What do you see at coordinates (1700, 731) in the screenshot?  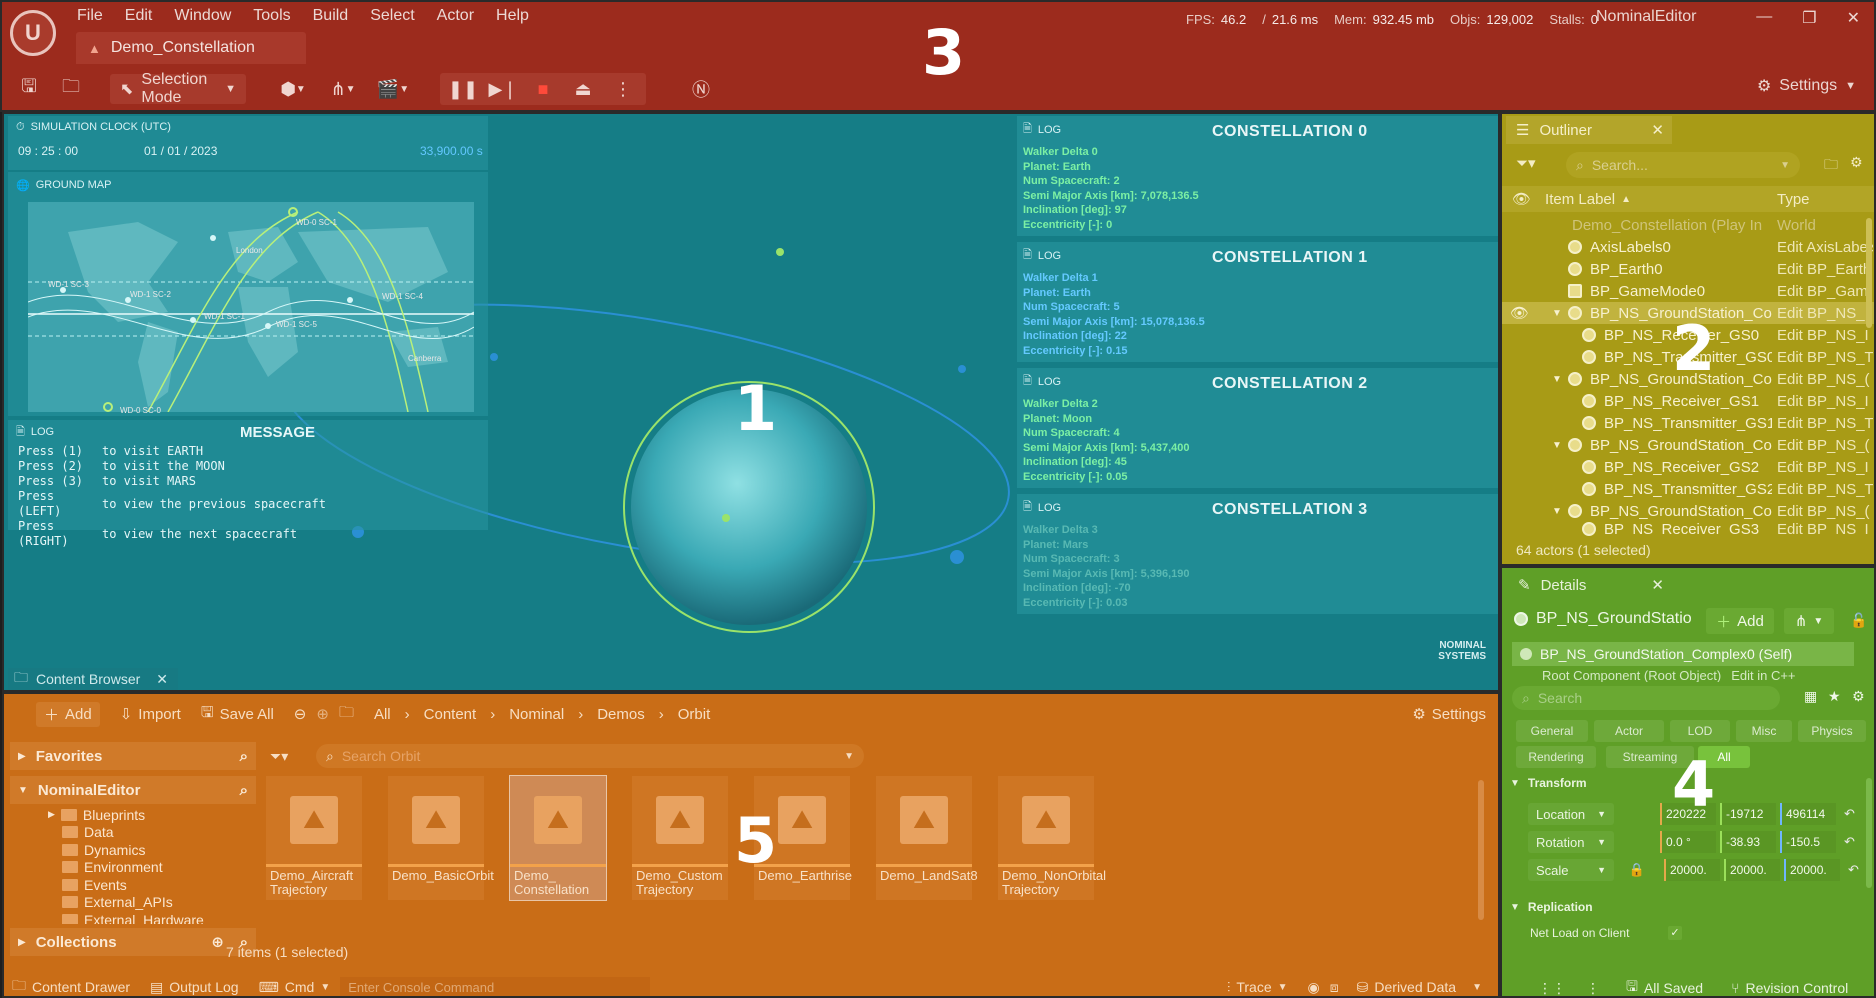 I see `filter-lod: LOD` at bounding box center [1700, 731].